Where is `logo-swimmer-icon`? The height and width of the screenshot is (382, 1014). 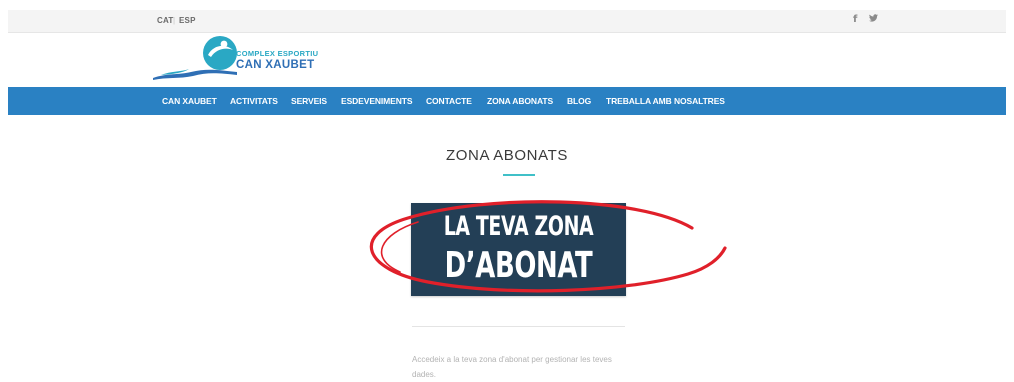 logo-swimmer-icon is located at coordinates (195, 58).